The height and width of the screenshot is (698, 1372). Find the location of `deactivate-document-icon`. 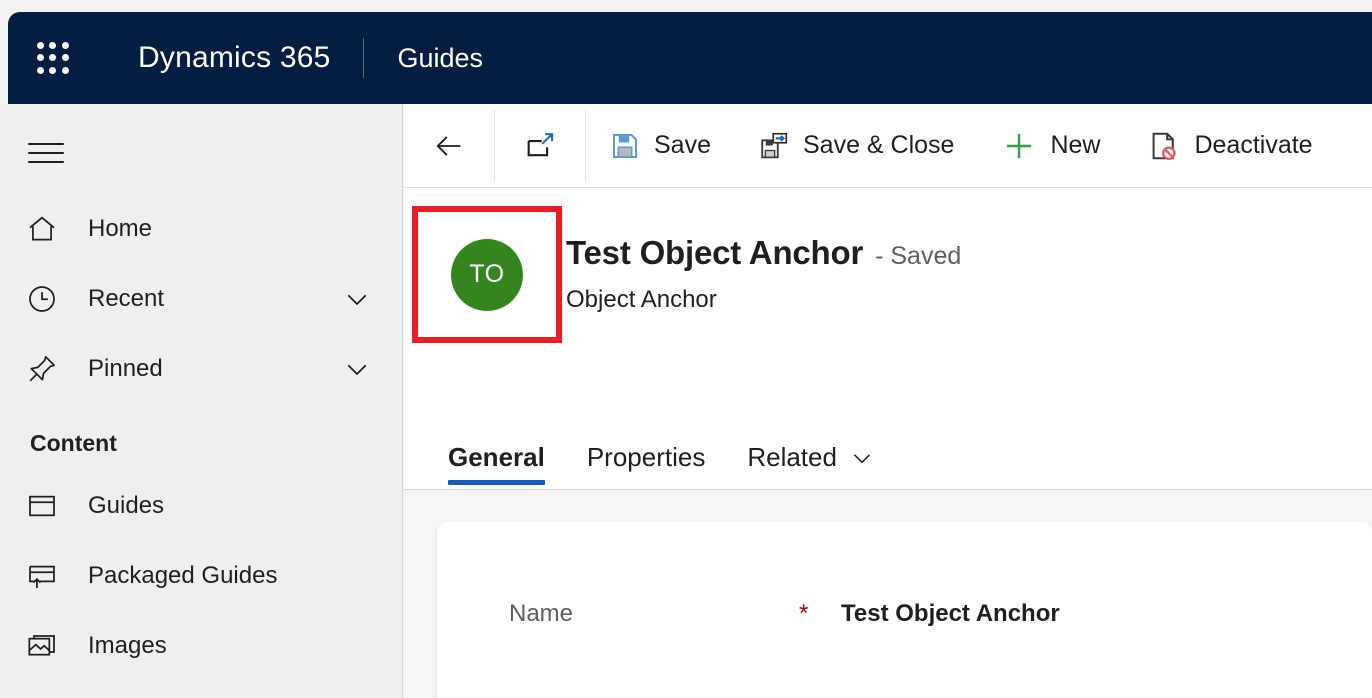

deactivate-document-icon is located at coordinates (1164, 146).